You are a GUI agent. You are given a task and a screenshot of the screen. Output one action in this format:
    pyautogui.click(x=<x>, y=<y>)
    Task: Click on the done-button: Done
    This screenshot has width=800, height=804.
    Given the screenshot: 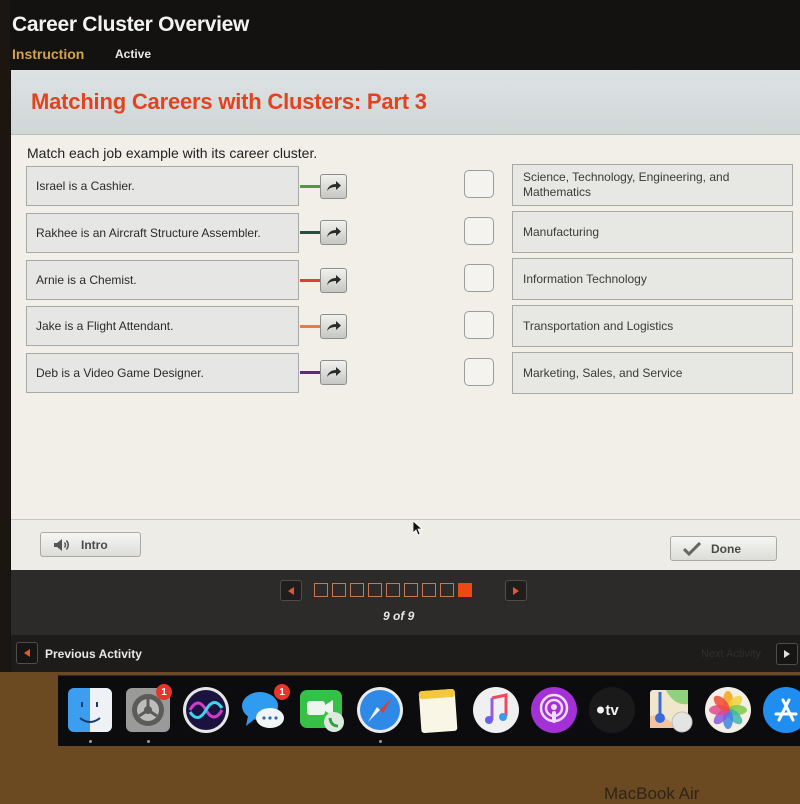 What is the action you would take?
    pyautogui.click(x=723, y=548)
    